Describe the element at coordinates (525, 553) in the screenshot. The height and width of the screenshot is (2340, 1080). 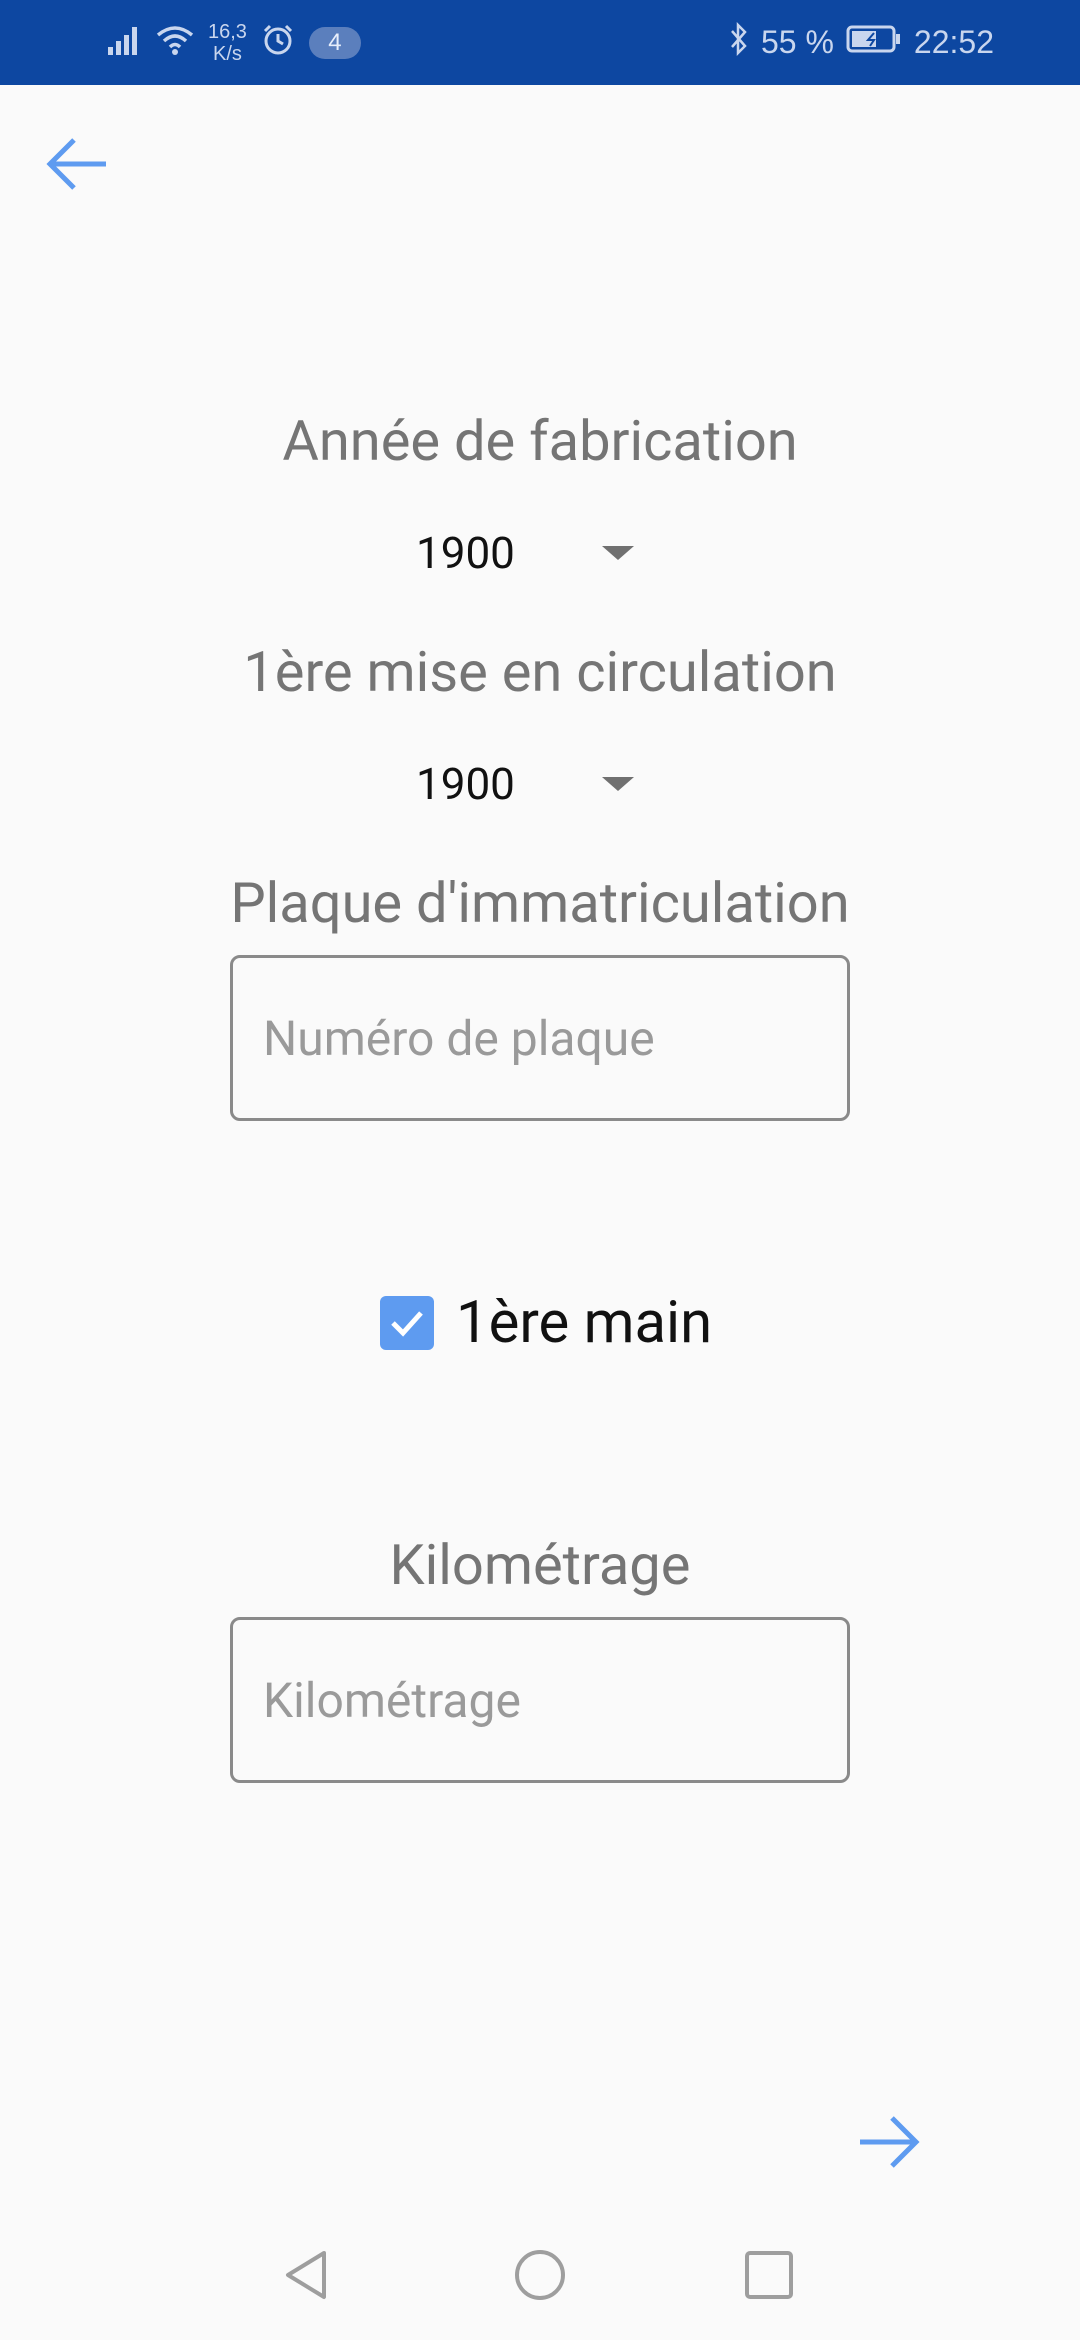
I see `year-dropdown: 1900` at that location.